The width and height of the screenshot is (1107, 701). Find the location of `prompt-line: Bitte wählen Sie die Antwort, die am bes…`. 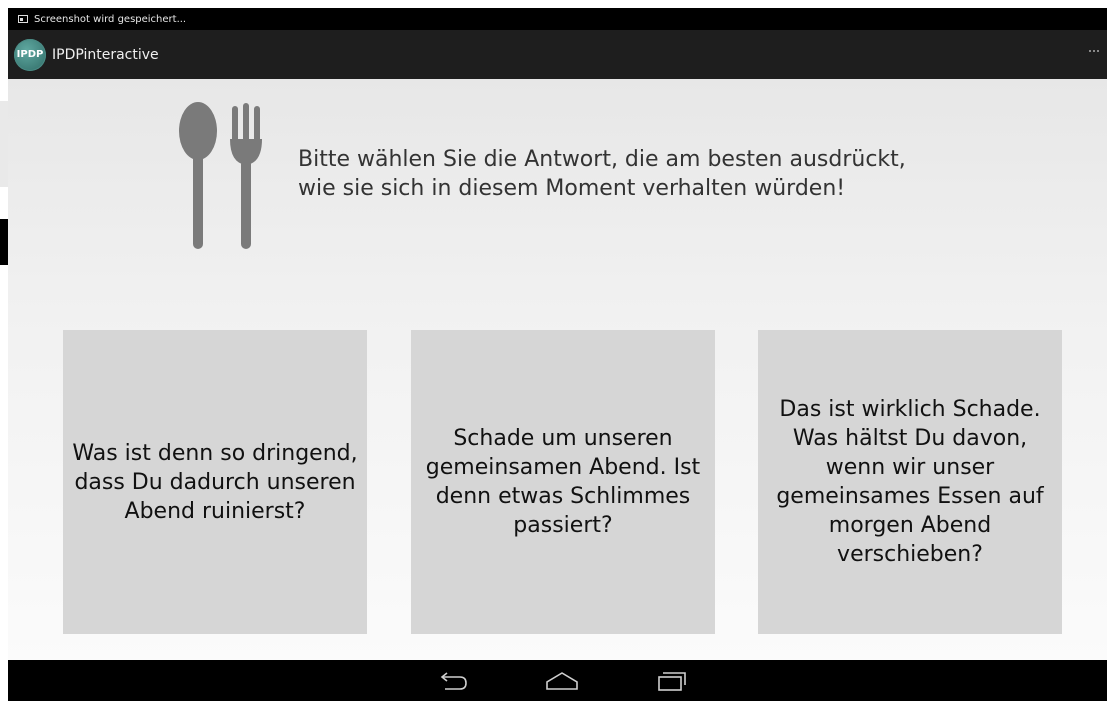

prompt-line: Bitte wählen Sie die Antwort, die am bes… is located at coordinates (602, 159).